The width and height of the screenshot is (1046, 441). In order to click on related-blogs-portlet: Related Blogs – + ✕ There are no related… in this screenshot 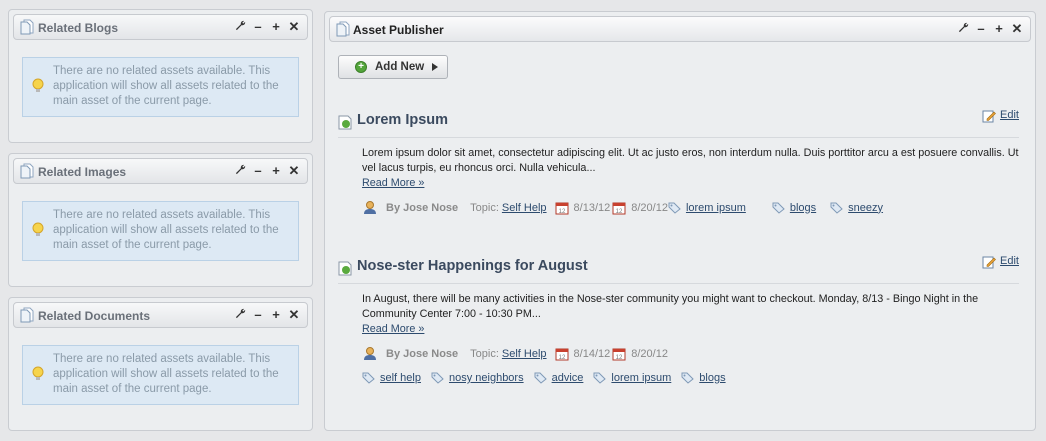, I will do `click(160, 76)`.